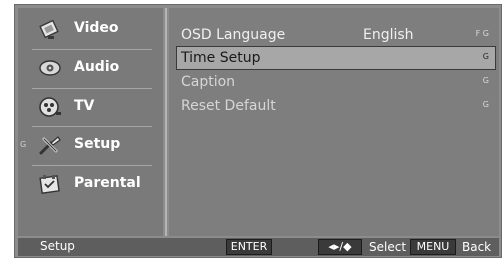 The height and width of the screenshot is (260, 504). I want to click on sidebar-item-video: Video, so click(90, 29).